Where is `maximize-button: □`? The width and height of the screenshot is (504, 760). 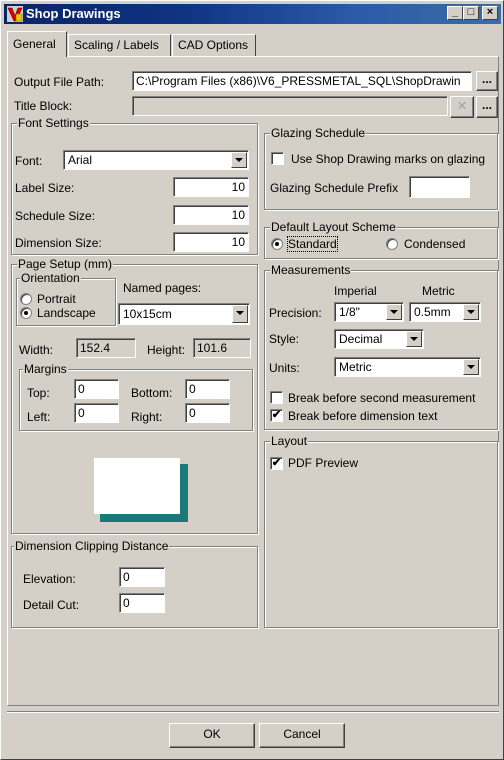
maximize-button: □ is located at coordinates (471, 13).